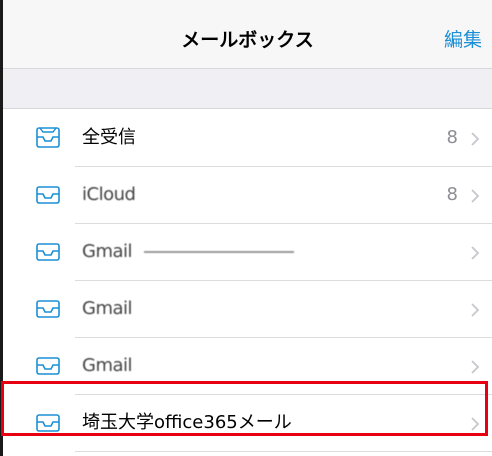 Image resolution: width=492 pixels, height=456 pixels. Describe the element at coordinates (247, 195) in the screenshot. I see `mailbox-row-icloud: iCloud 8` at that location.